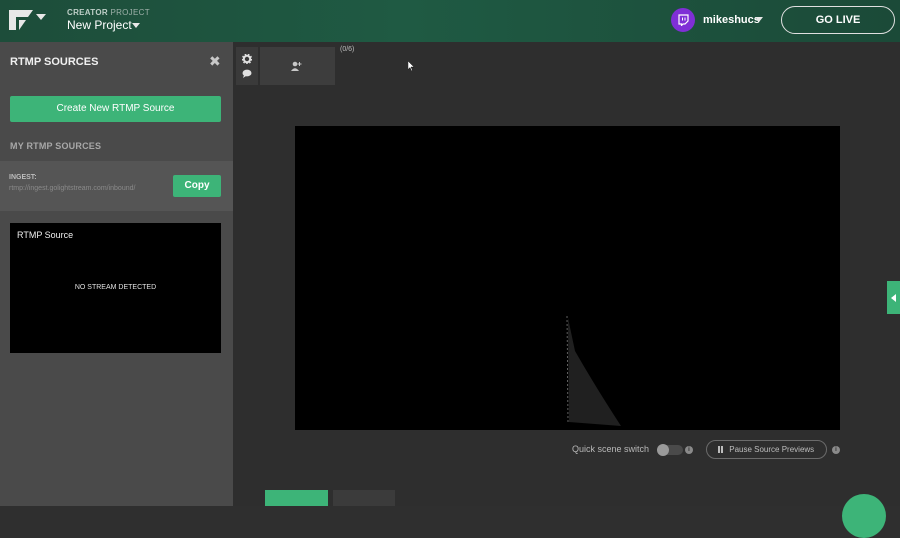  What do you see at coordinates (731, 20) in the screenshot?
I see `username: mikeshucs` at bounding box center [731, 20].